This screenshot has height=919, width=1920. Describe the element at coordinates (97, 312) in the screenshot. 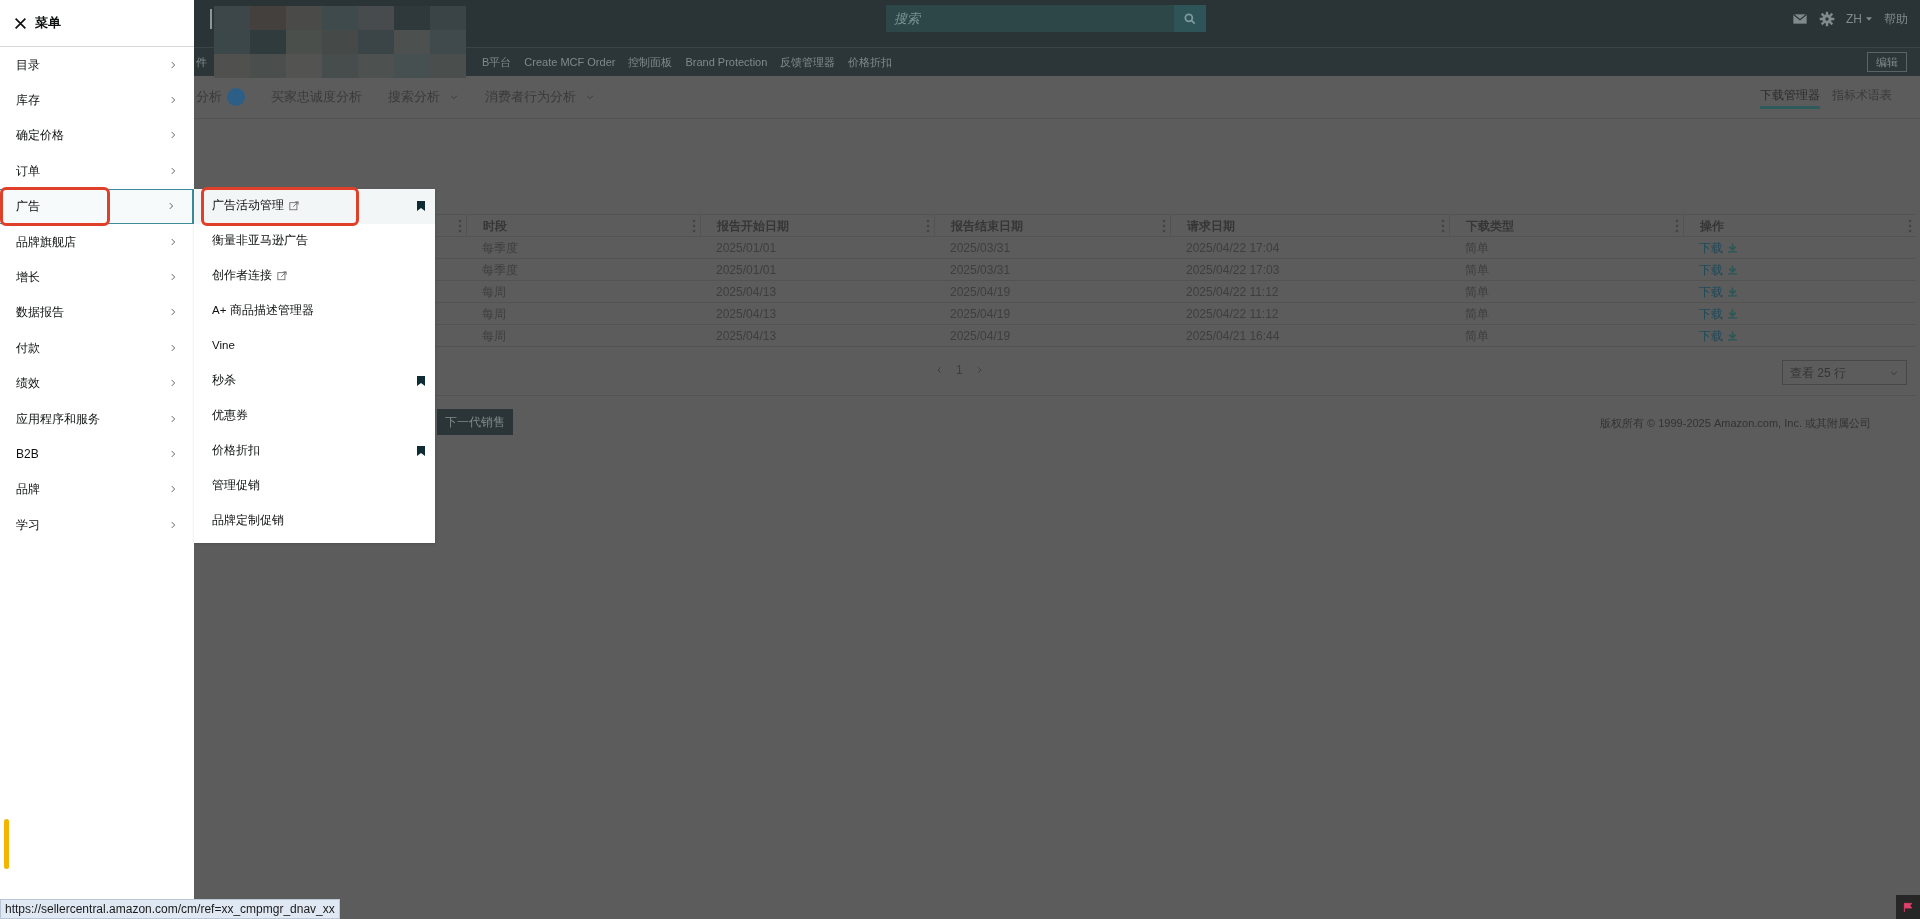

I see `menu-item: 数据报告` at that location.